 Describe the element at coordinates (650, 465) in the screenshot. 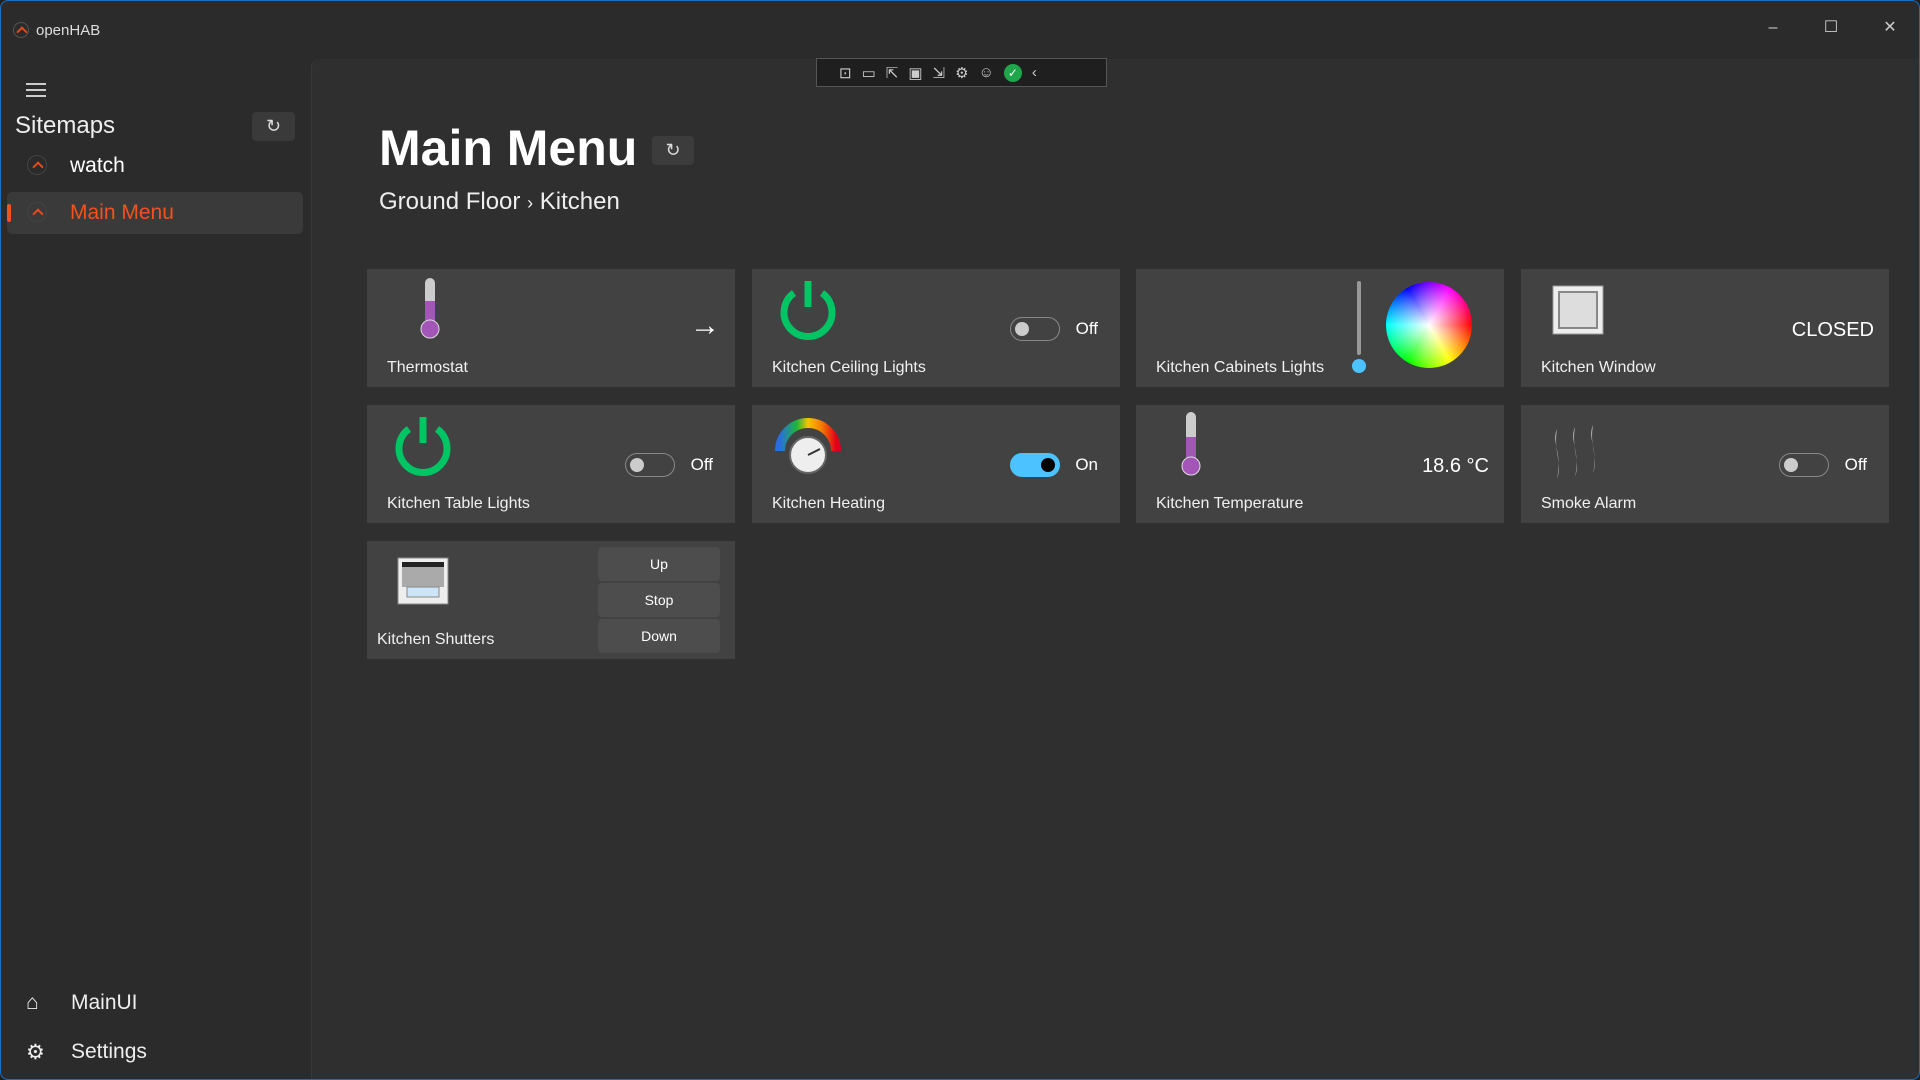

I see `table-lights-toggle` at that location.